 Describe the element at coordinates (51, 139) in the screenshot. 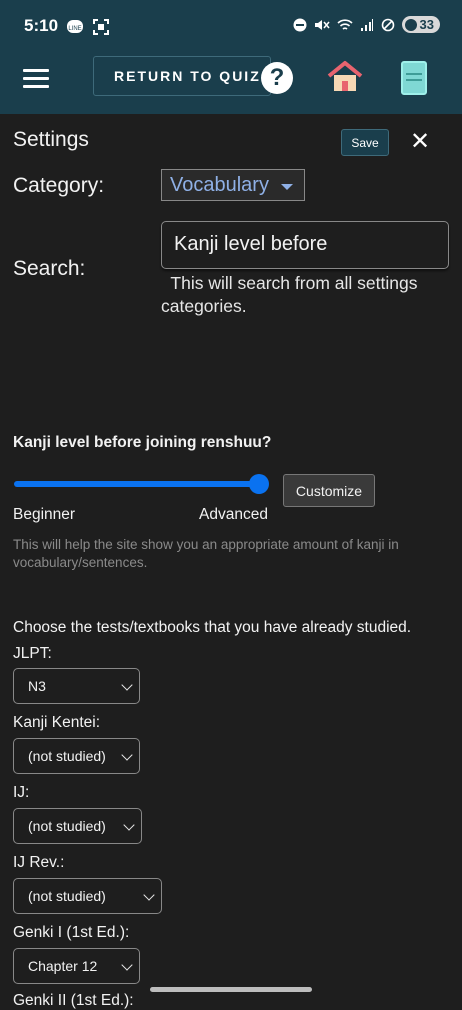

I see `settings-title: Settings` at that location.